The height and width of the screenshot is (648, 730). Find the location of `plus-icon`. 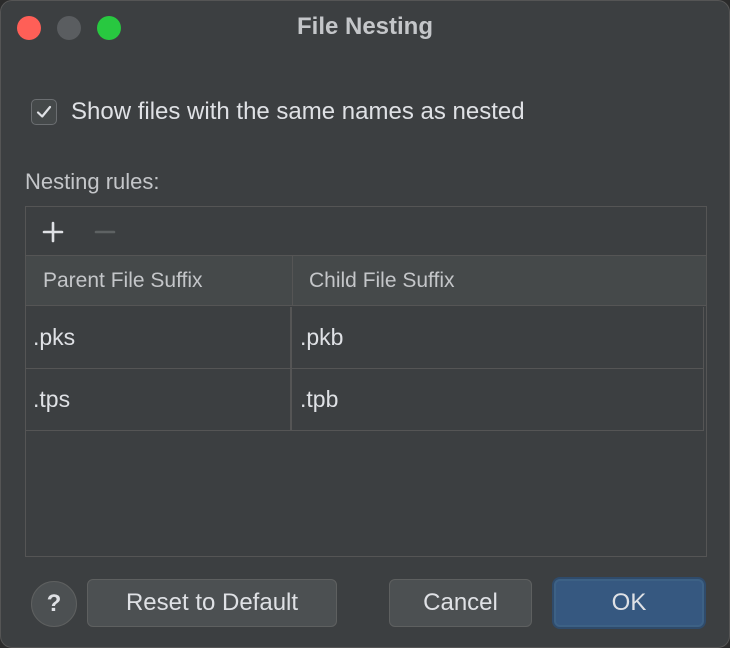

plus-icon is located at coordinates (53, 232).